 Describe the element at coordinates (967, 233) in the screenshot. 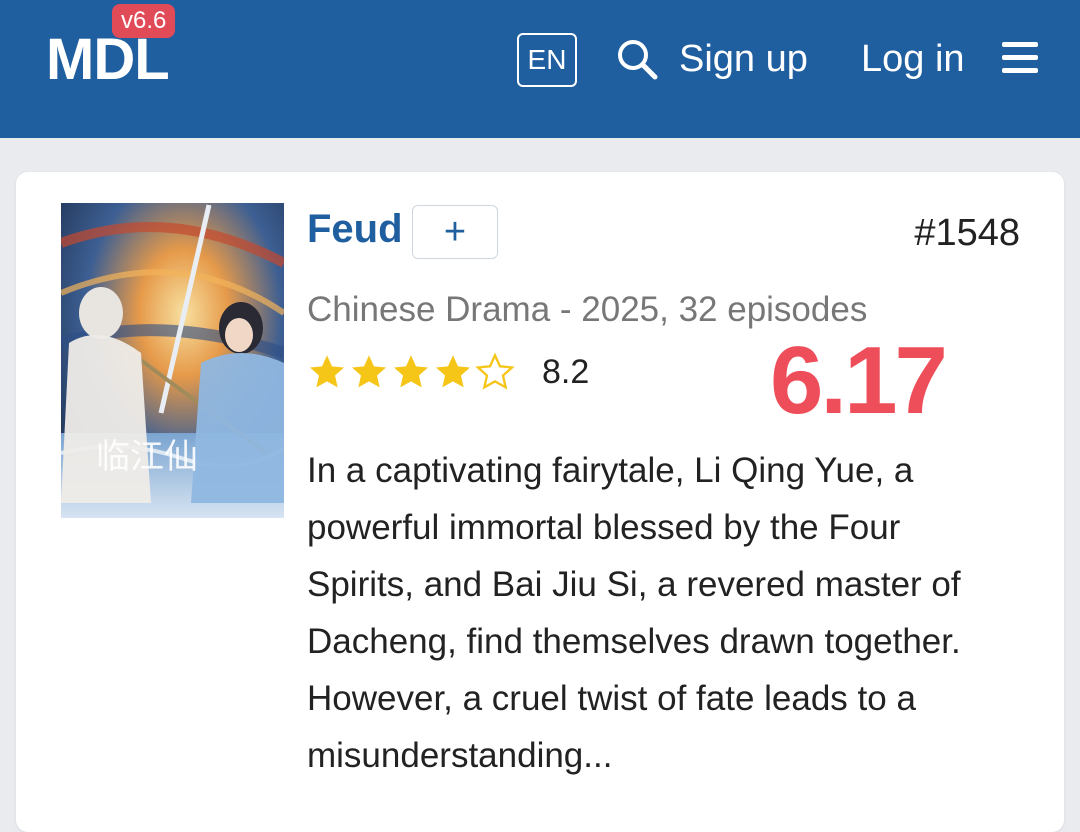

I see `ranking: #1548` at that location.